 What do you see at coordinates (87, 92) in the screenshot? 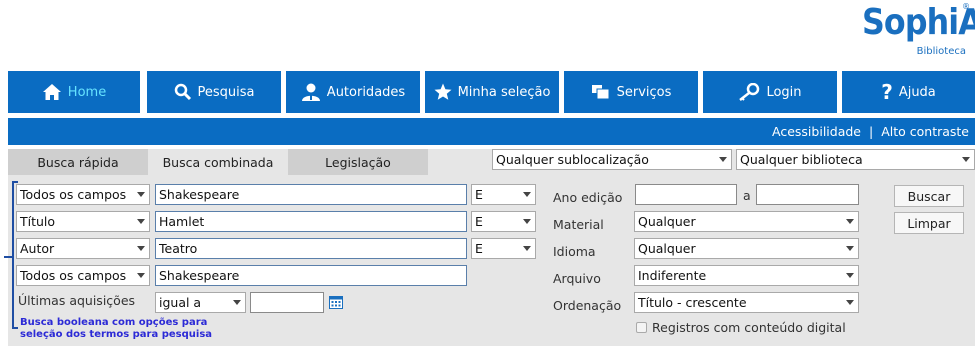
I see `nav-home-label: Home` at bounding box center [87, 92].